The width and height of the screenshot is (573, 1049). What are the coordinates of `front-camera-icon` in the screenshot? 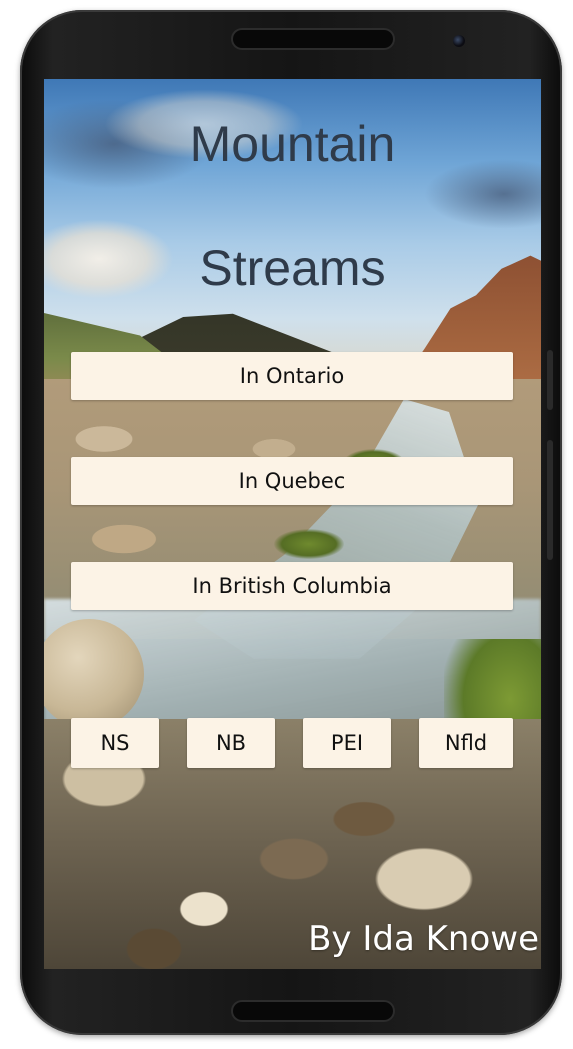 It's located at (459, 41).